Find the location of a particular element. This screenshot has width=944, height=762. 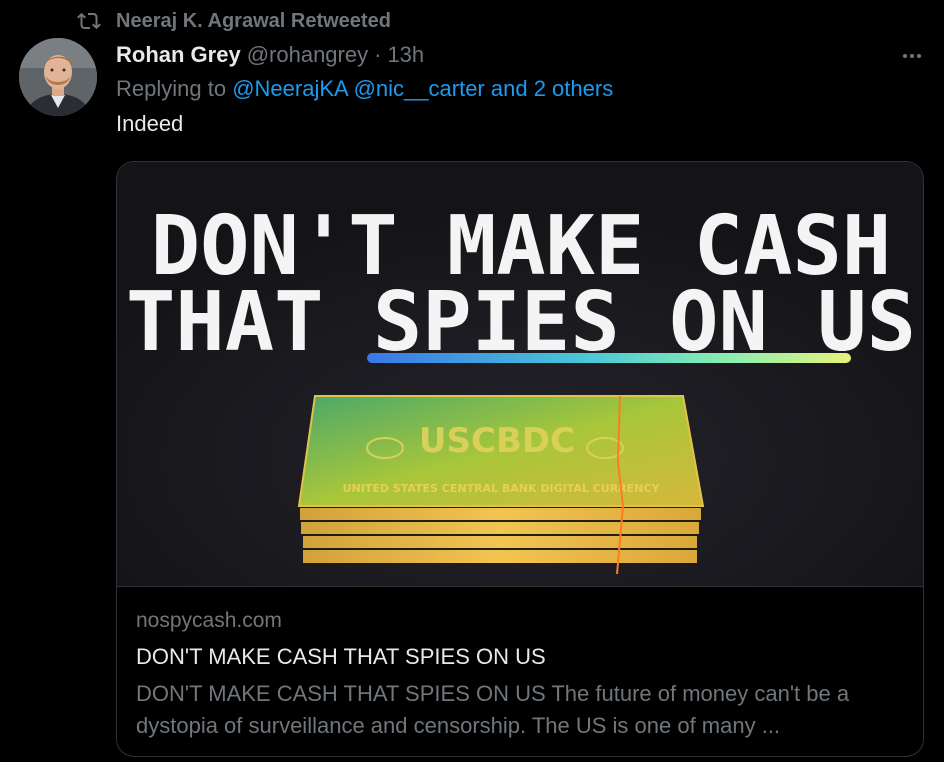

user-handle: @rohangrey is located at coordinates (307, 55).